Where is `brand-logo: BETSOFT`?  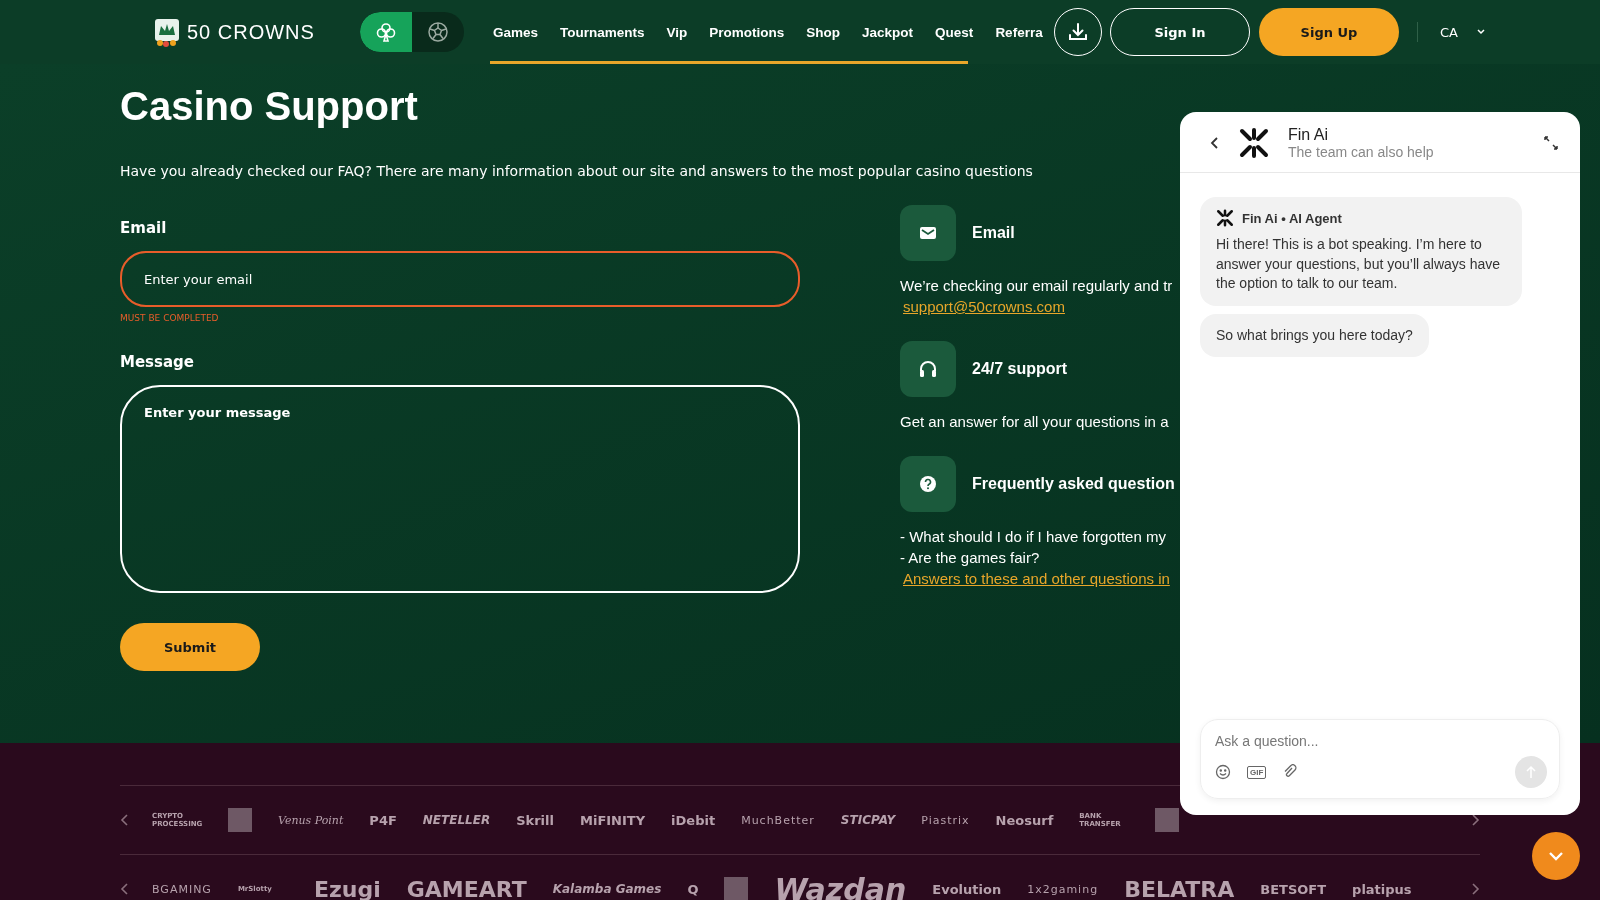 brand-logo: BETSOFT is located at coordinates (1293, 889).